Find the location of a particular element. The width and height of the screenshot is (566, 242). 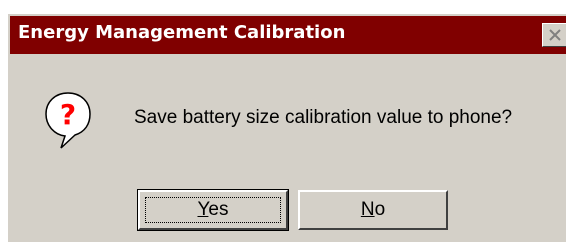

no-button-label: No is located at coordinates (373, 210).